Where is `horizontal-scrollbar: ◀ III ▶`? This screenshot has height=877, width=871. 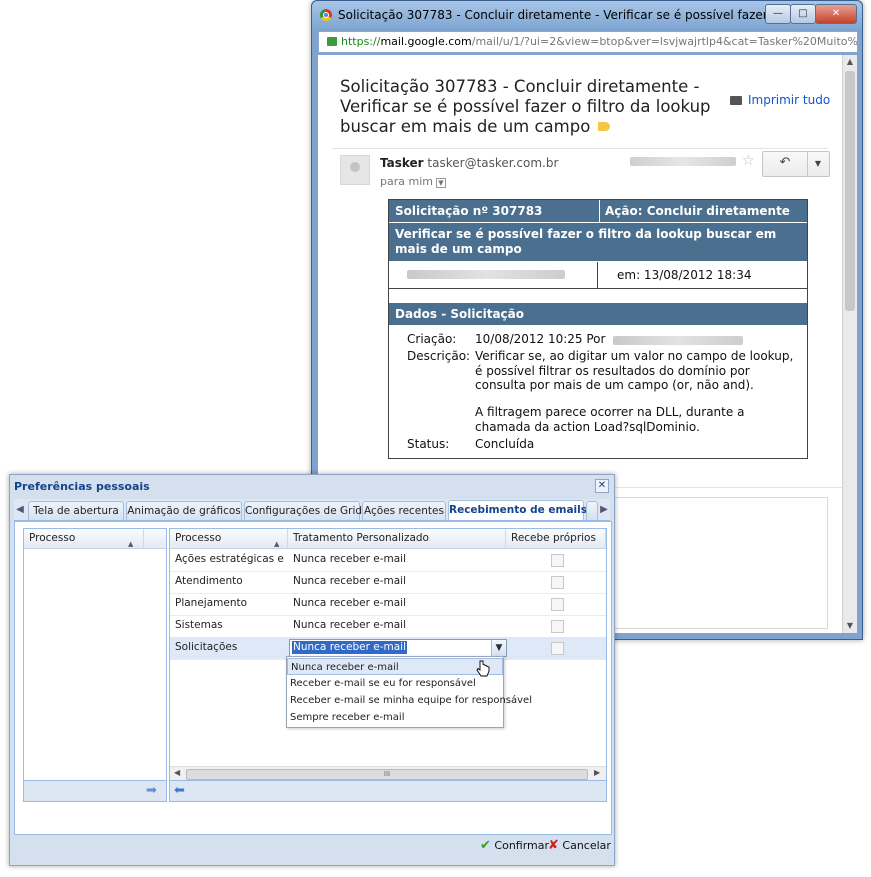
horizontal-scrollbar: ◀ III ▶ is located at coordinates (388, 773).